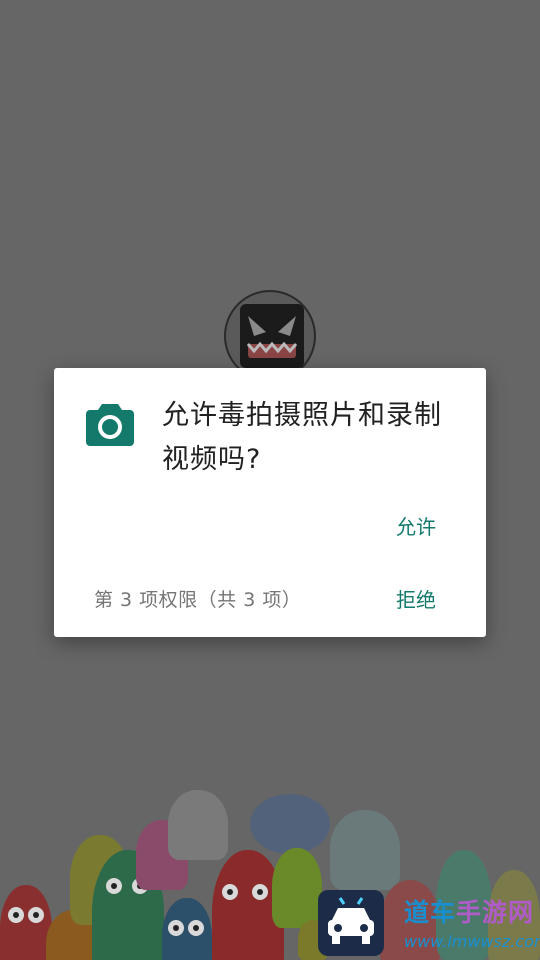 The height and width of the screenshot is (960, 540). Describe the element at coordinates (472, 941) in the screenshot. I see `watermark-url: www.lmwwsz.com` at that location.